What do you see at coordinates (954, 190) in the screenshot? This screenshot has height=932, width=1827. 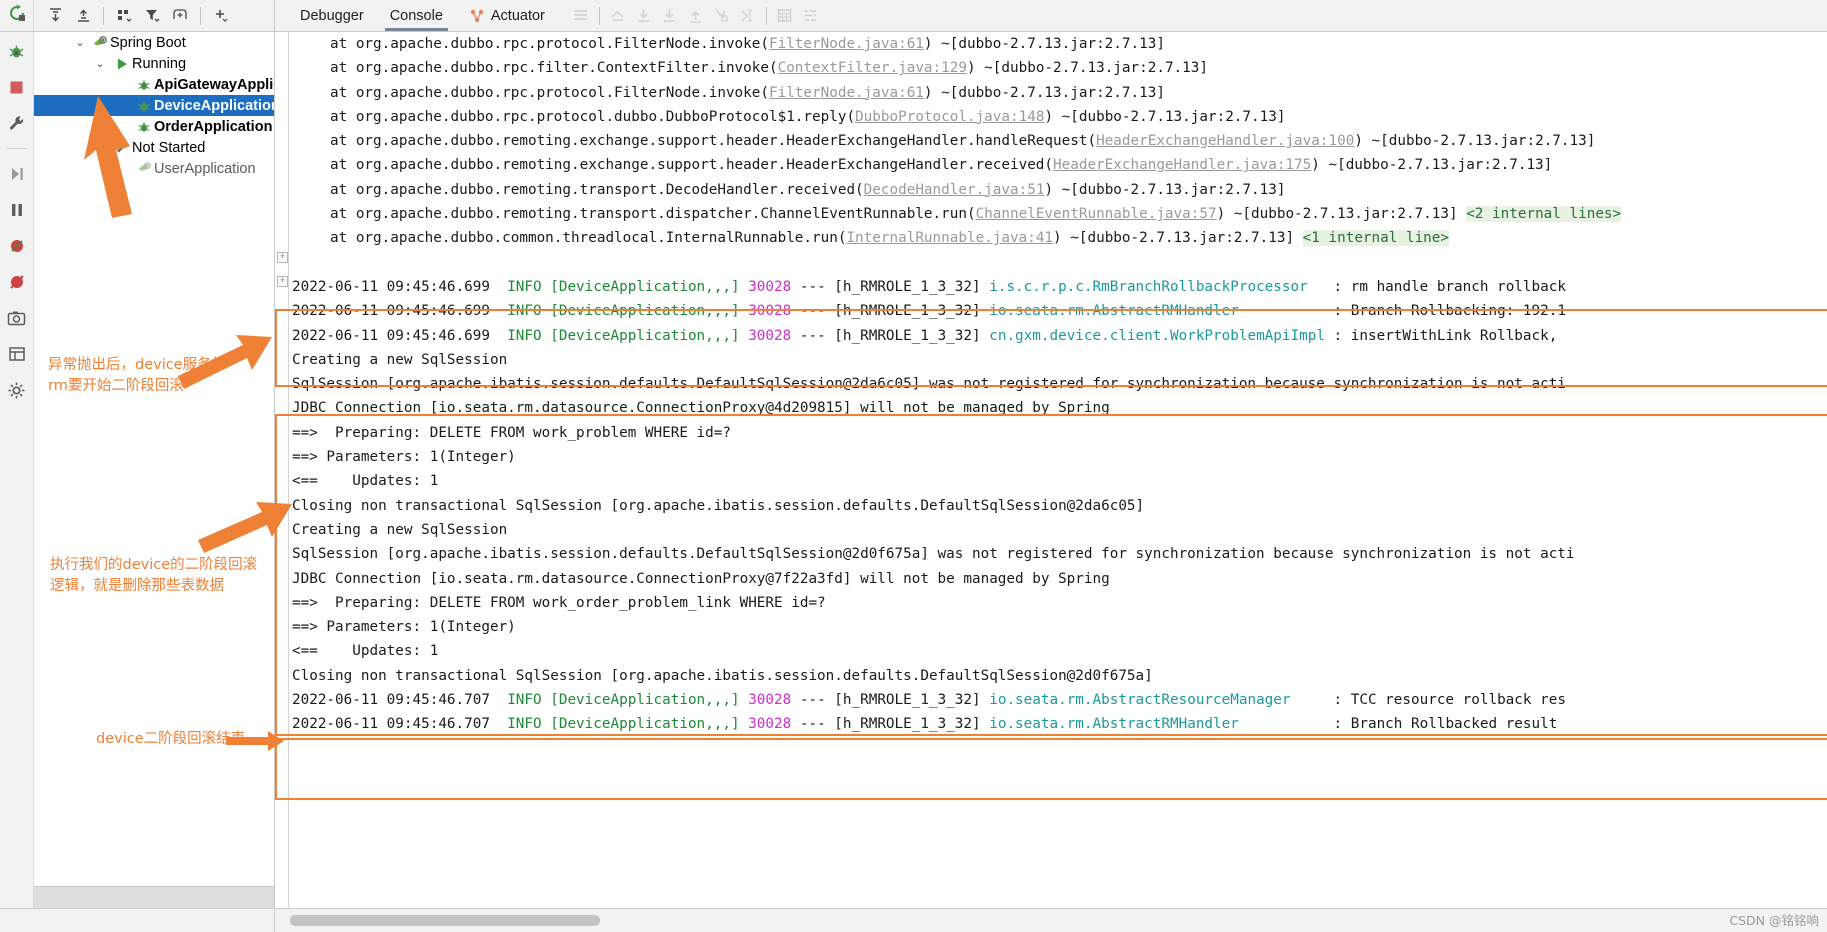 I see `source-link: DecodeHandler.java:51` at bounding box center [954, 190].